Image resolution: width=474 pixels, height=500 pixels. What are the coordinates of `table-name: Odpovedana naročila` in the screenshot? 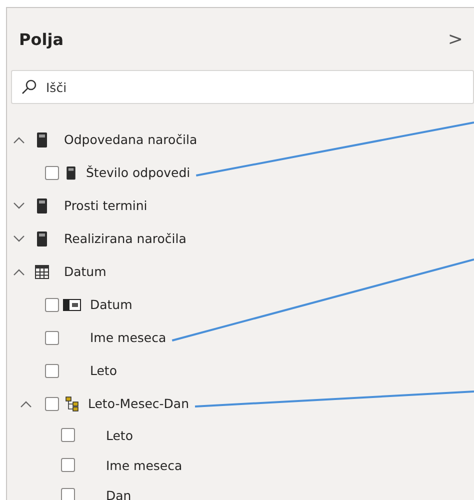 It's located at (131, 139).